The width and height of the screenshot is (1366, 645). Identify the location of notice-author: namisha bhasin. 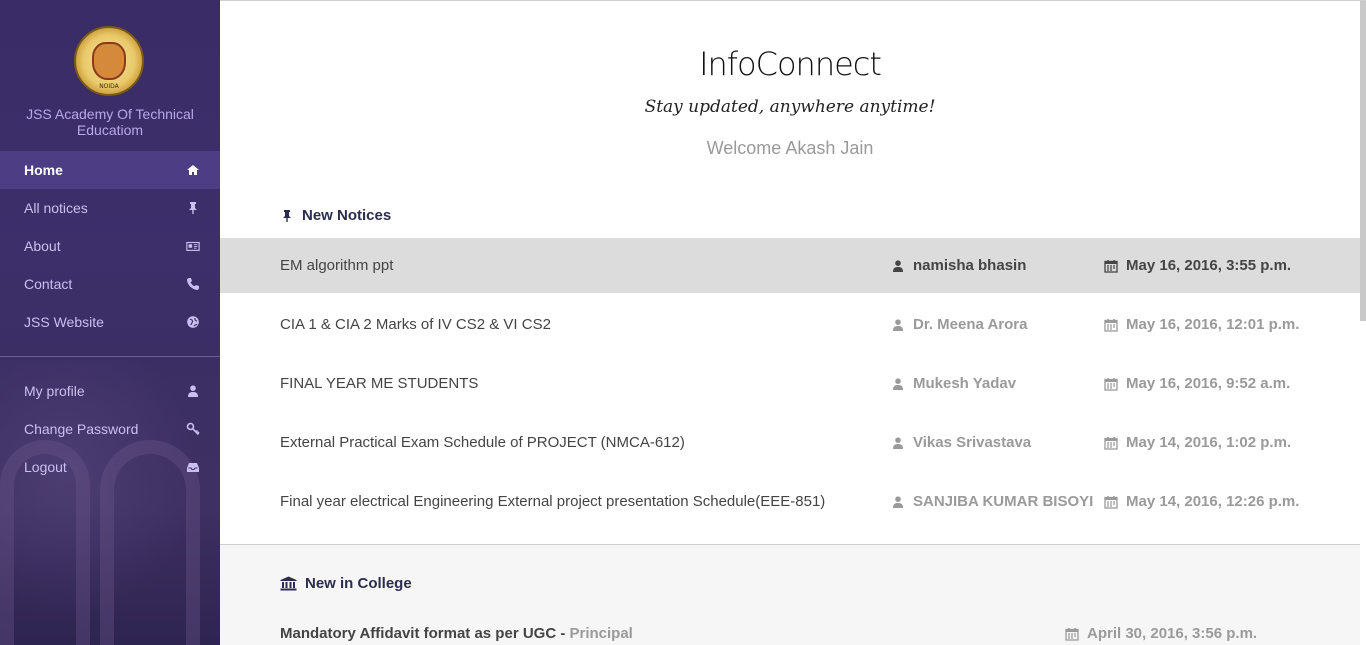
(958, 265).